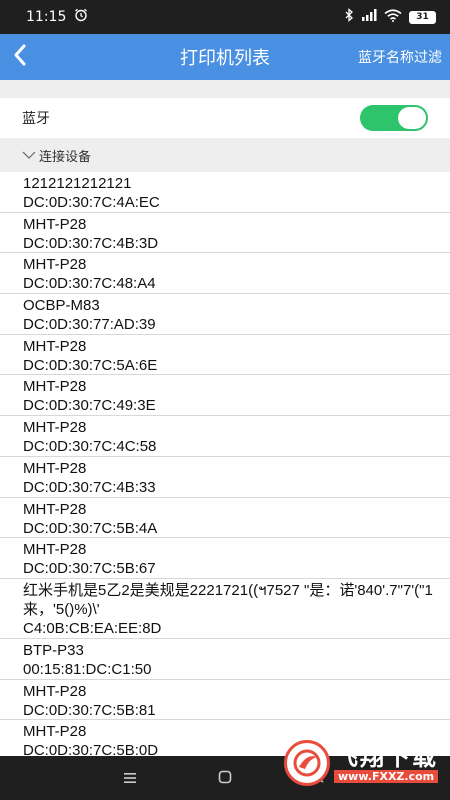 The image size is (450, 800). I want to click on chevron-left-icon, so click(20, 57).